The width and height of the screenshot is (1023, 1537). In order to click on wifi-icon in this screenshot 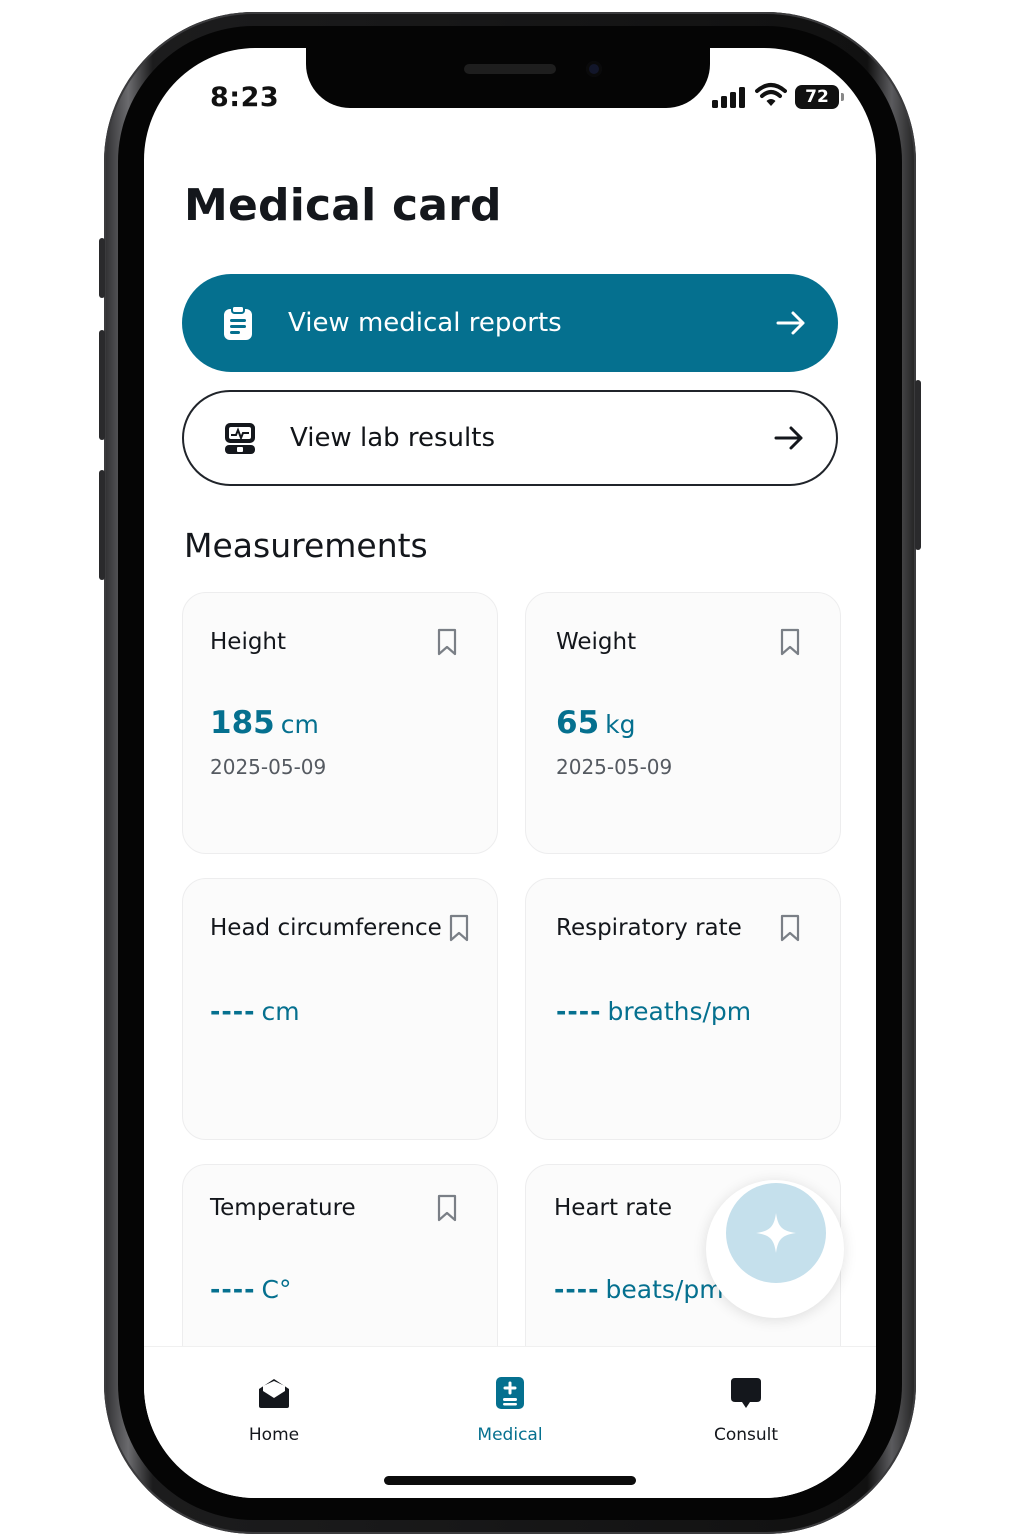, I will do `click(771, 94)`.